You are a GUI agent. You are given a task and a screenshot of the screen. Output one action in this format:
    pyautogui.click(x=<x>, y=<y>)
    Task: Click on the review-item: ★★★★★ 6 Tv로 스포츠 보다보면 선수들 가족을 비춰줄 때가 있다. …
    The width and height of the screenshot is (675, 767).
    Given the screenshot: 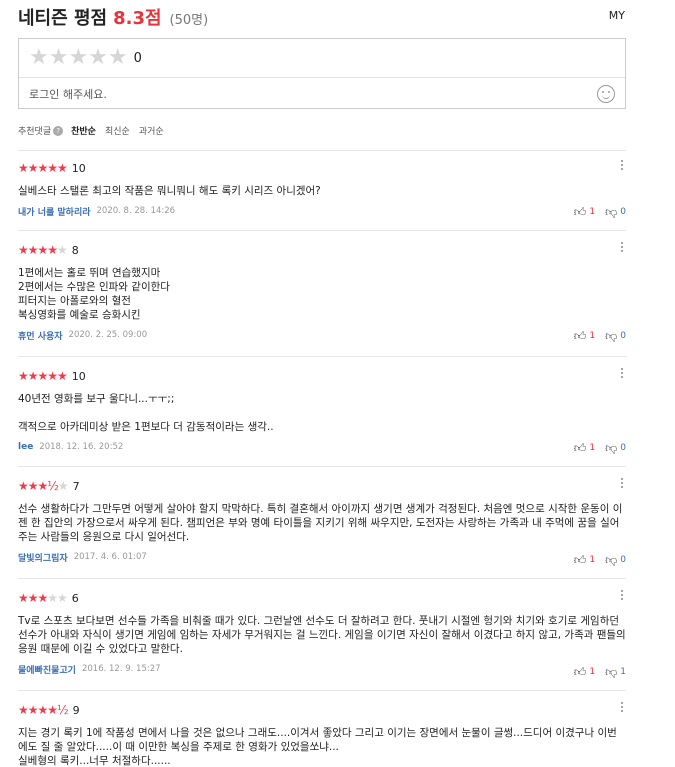 What is the action you would take?
    pyautogui.click(x=322, y=634)
    